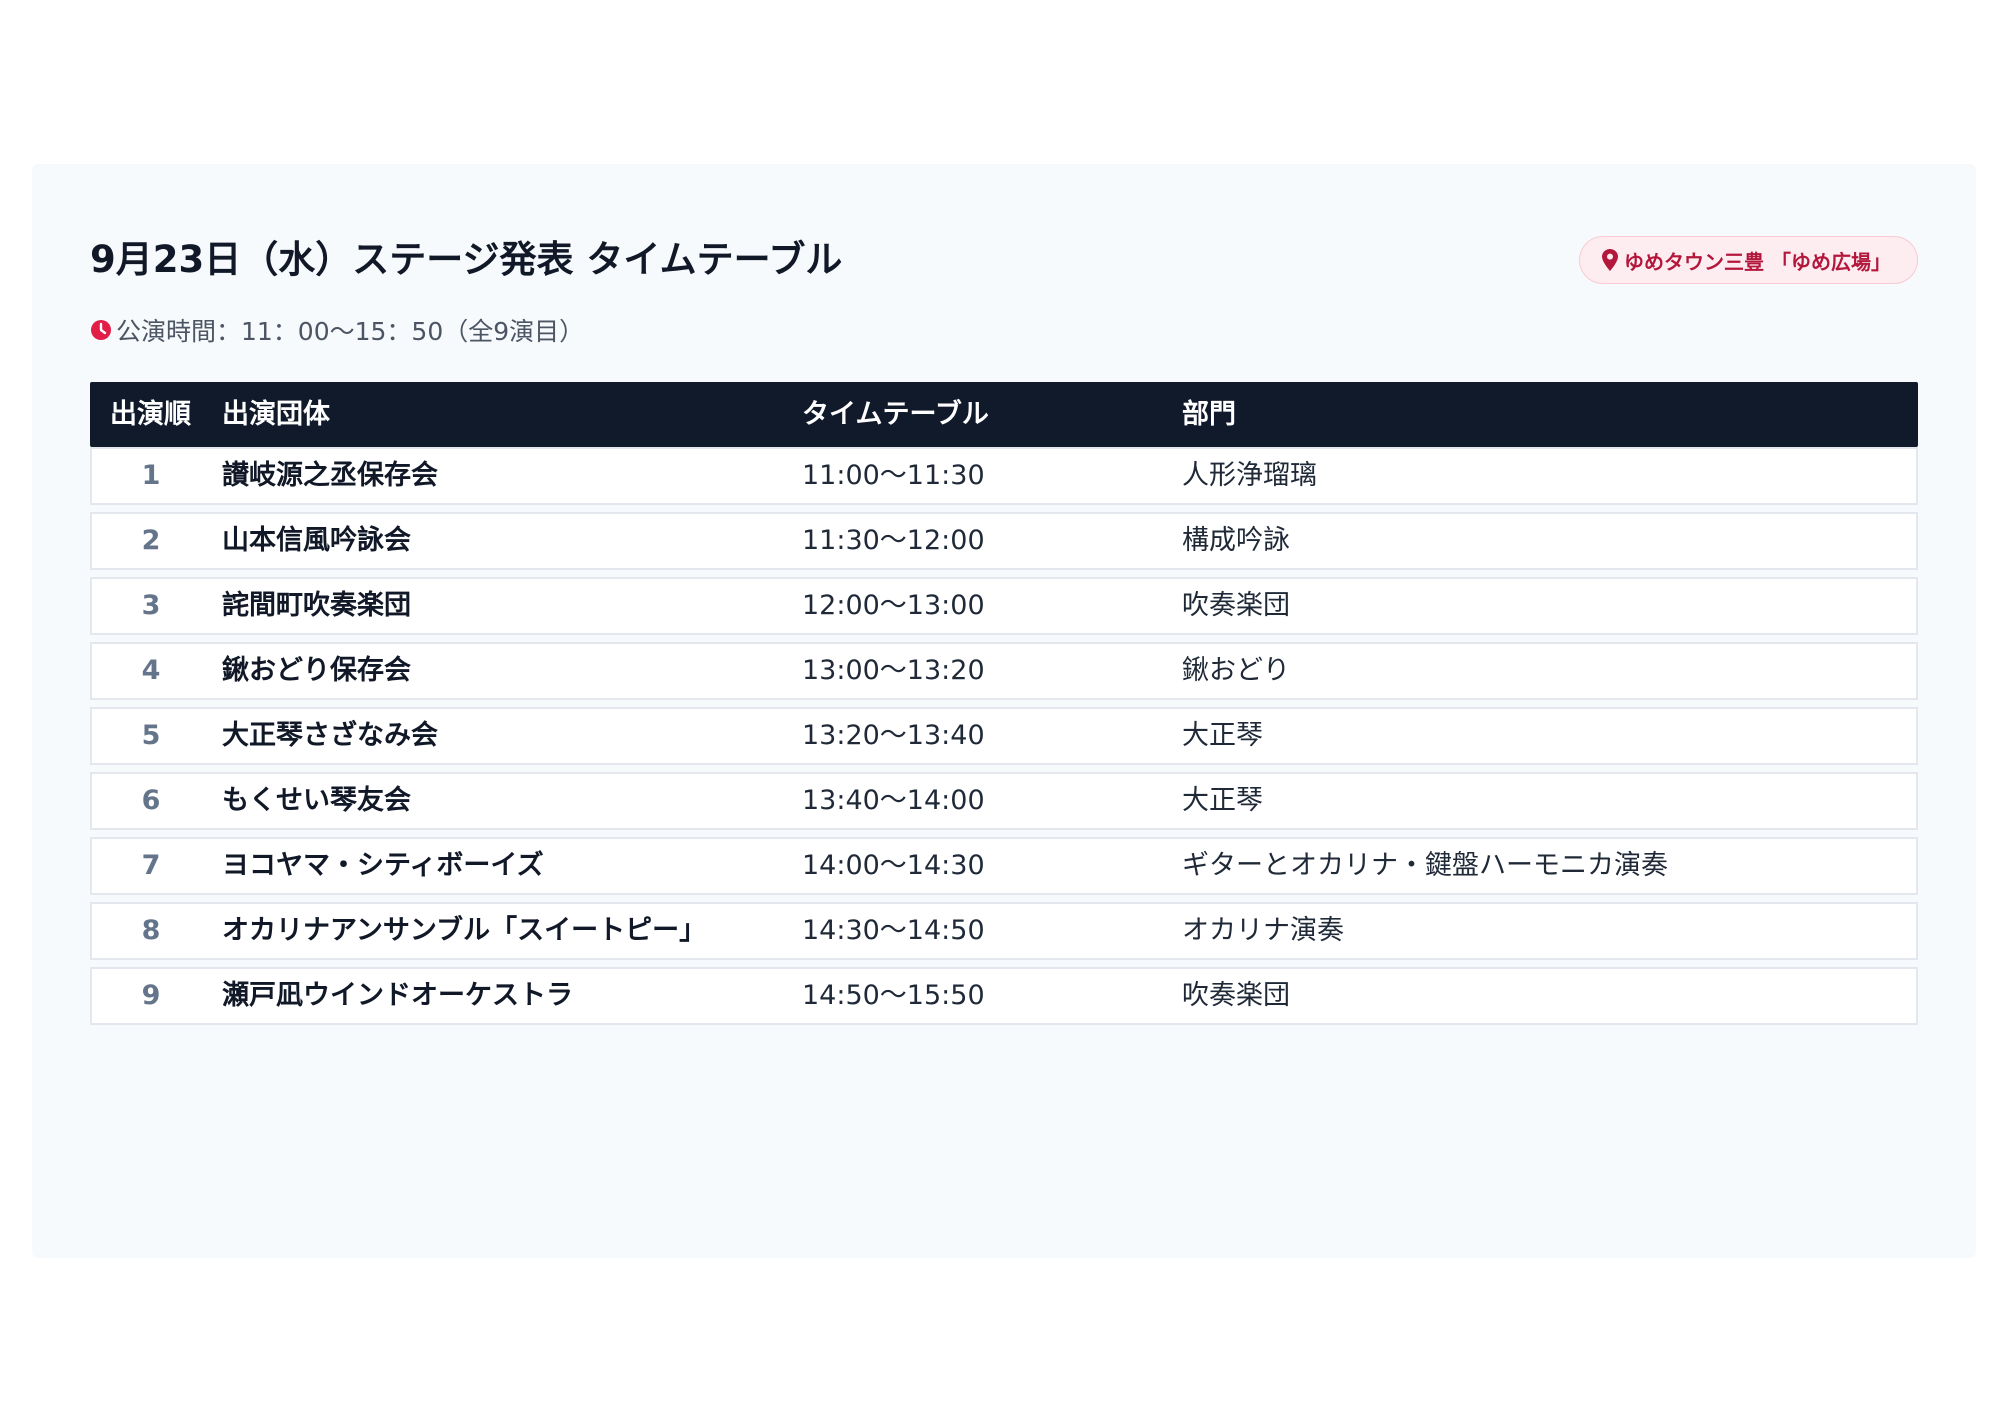  What do you see at coordinates (1209, 414) in the screenshot?
I see `header-genre: 部門` at bounding box center [1209, 414].